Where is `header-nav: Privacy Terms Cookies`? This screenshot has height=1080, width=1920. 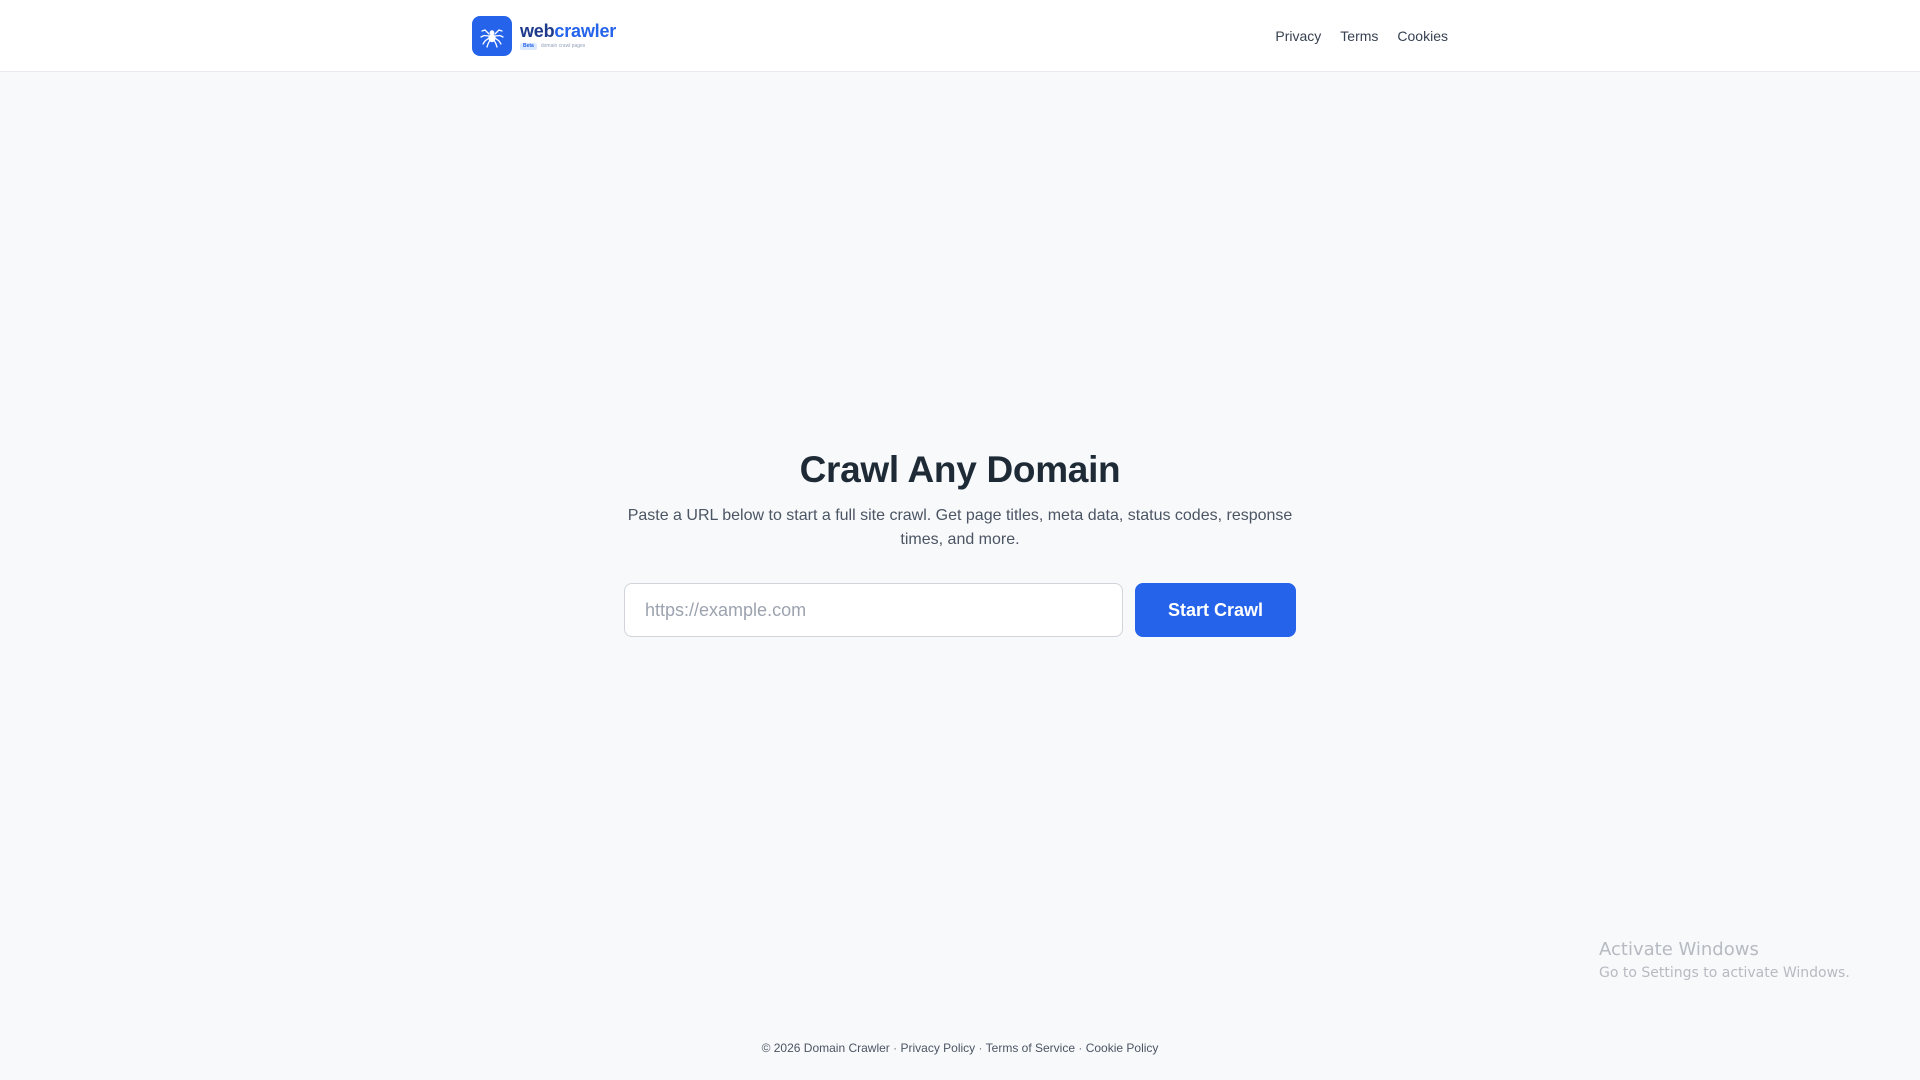
header-nav: Privacy Terms Cookies is located at coordinates (1361, 36).